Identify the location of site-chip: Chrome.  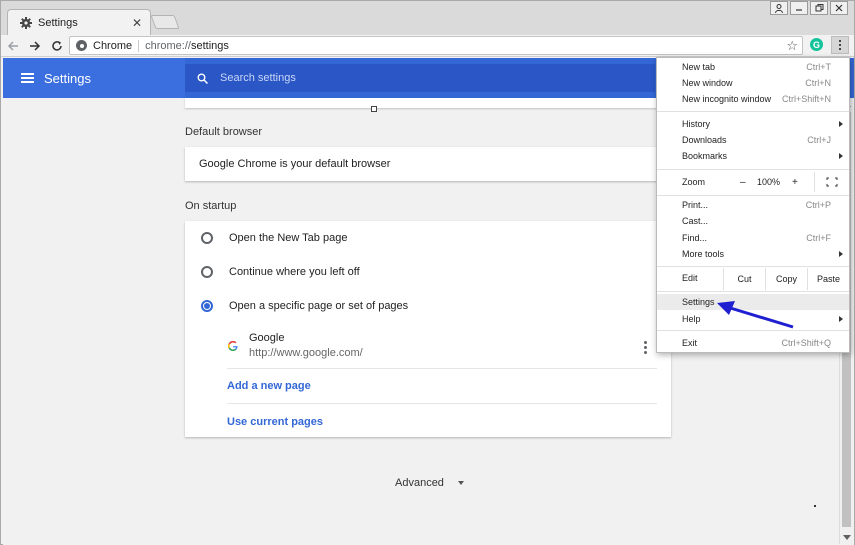
(116, 45).